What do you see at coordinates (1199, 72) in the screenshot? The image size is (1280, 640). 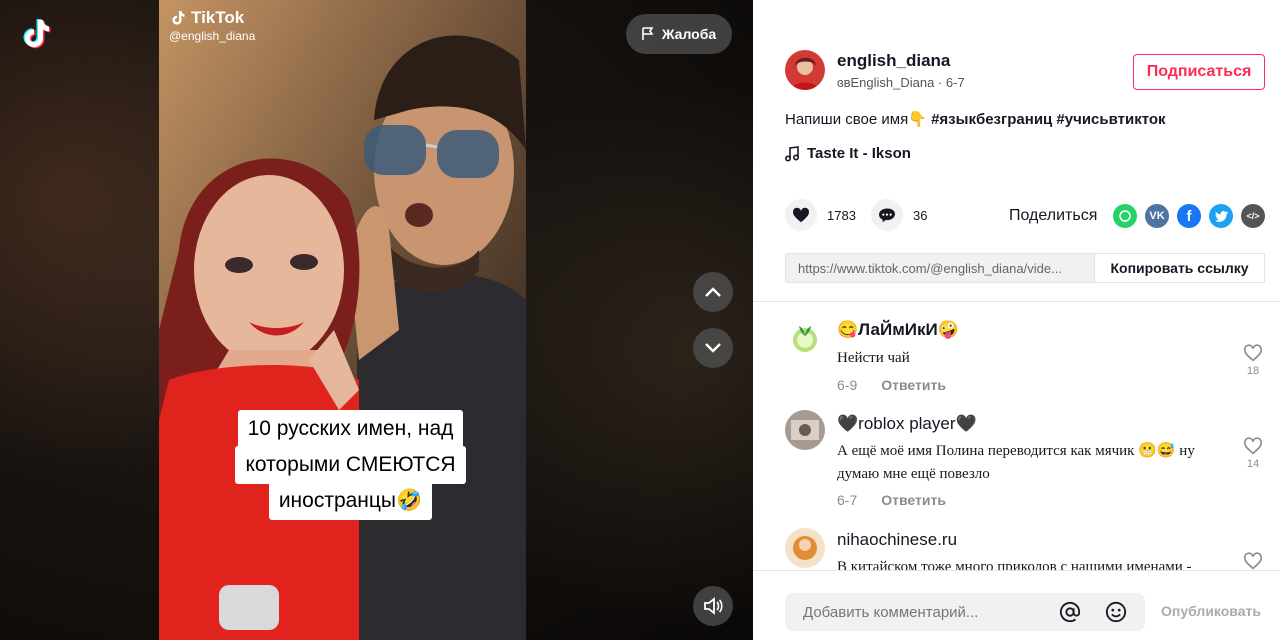 I see `follow-button: Подписаться` at bounding box center [1199, 72].